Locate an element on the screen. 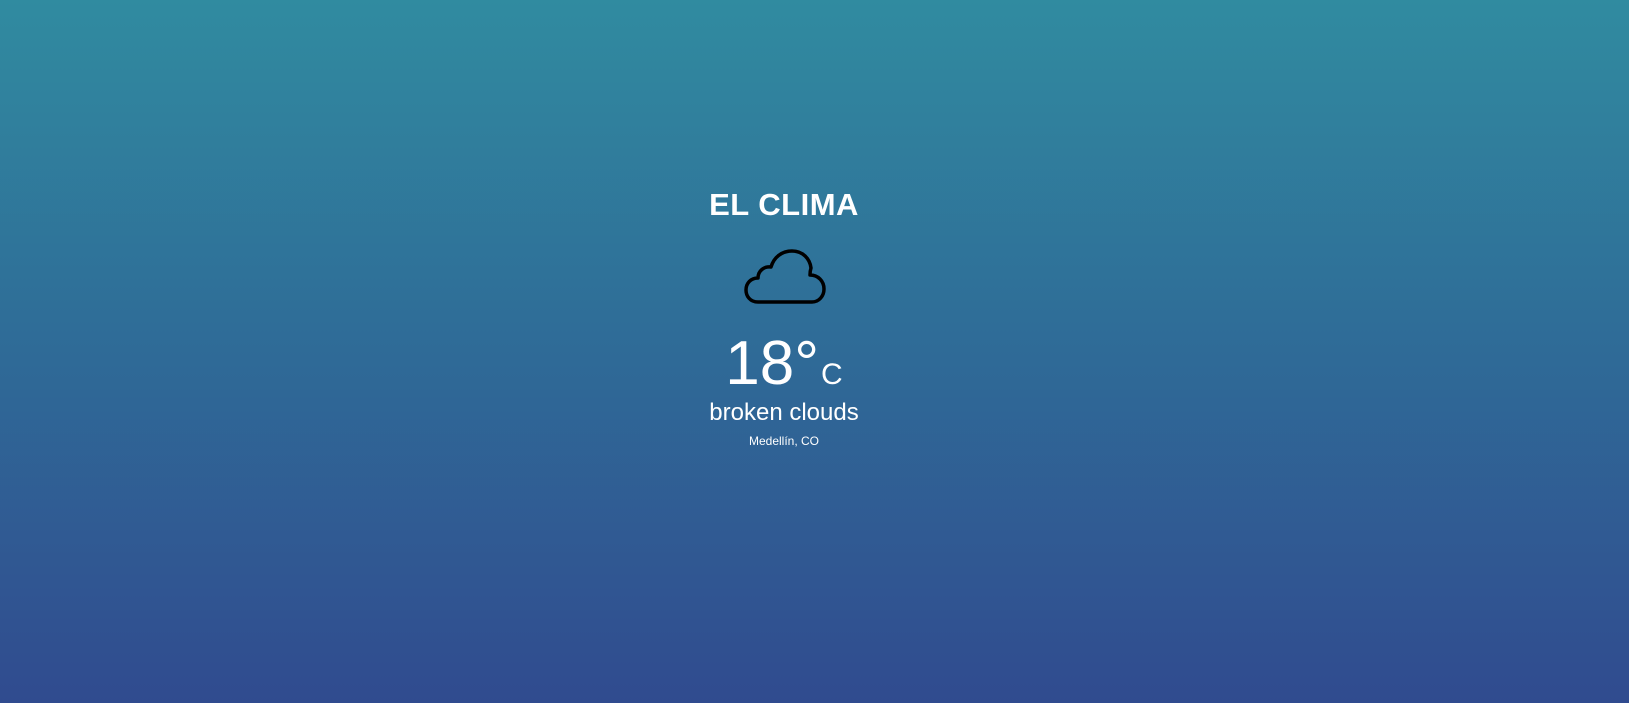 This screenshot has height=703, width=1629. weather-description: broken clouds is located at coordinates (784, 412).